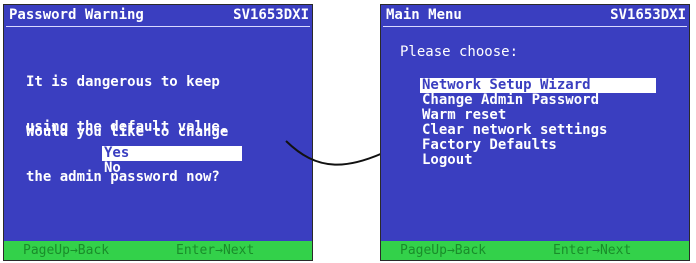 Image resolution: width=696 pixels, height=263 pixels. What do you see at coordinates (535, 26) in the screenshot?
I see `title-divider` at bounding box center [535, 26].